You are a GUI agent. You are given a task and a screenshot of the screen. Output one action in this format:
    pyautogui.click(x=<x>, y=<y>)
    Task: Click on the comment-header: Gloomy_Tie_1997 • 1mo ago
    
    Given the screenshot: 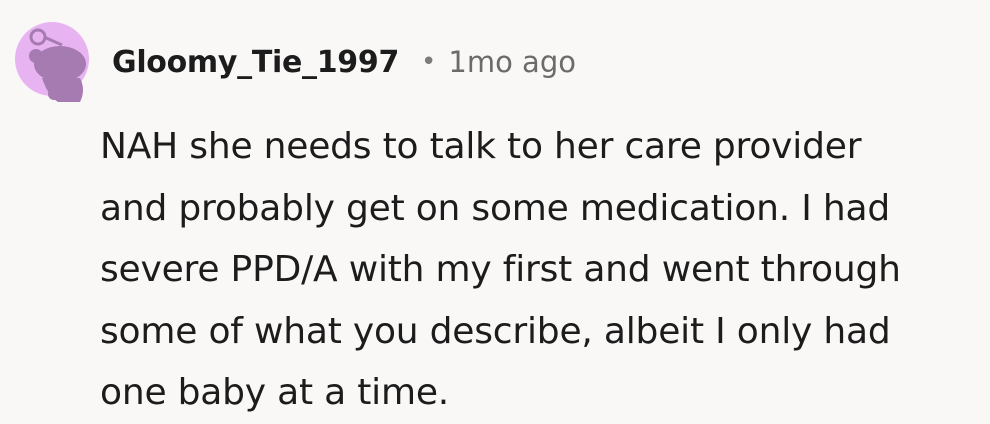 What is the action you would take?
    pyautogui.click(x=344, y=62)
    